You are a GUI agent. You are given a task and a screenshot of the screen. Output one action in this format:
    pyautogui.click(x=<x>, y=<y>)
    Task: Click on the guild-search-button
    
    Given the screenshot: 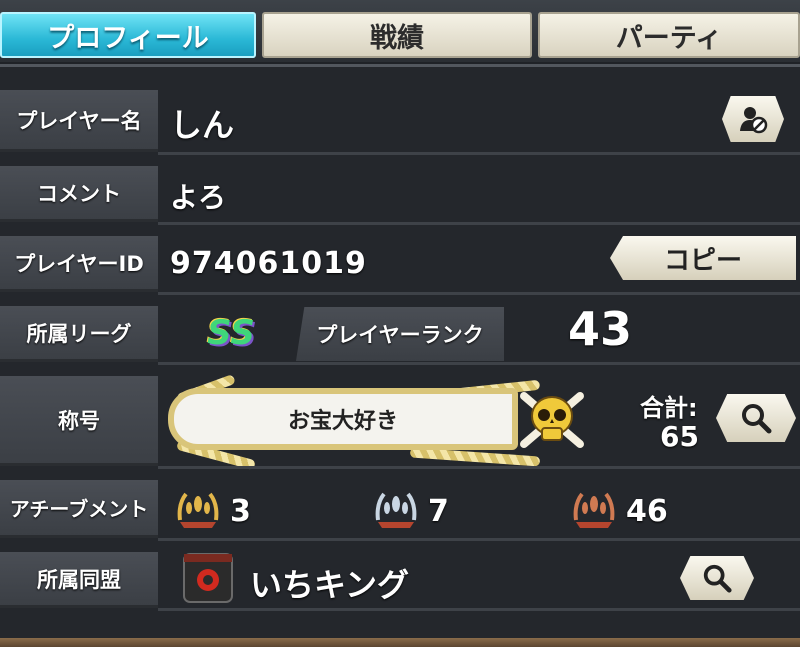 What is the action you would take?
    pyautogui.click(x=717, y=578)
    